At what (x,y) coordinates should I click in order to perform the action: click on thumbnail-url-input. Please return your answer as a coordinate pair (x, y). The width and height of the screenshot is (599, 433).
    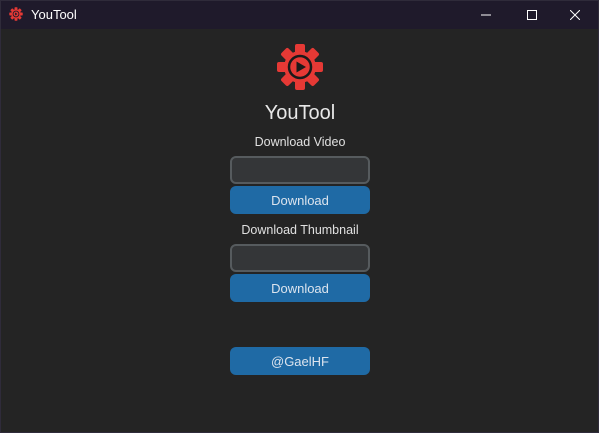
    Looking at the image, I should click on (300, 258).